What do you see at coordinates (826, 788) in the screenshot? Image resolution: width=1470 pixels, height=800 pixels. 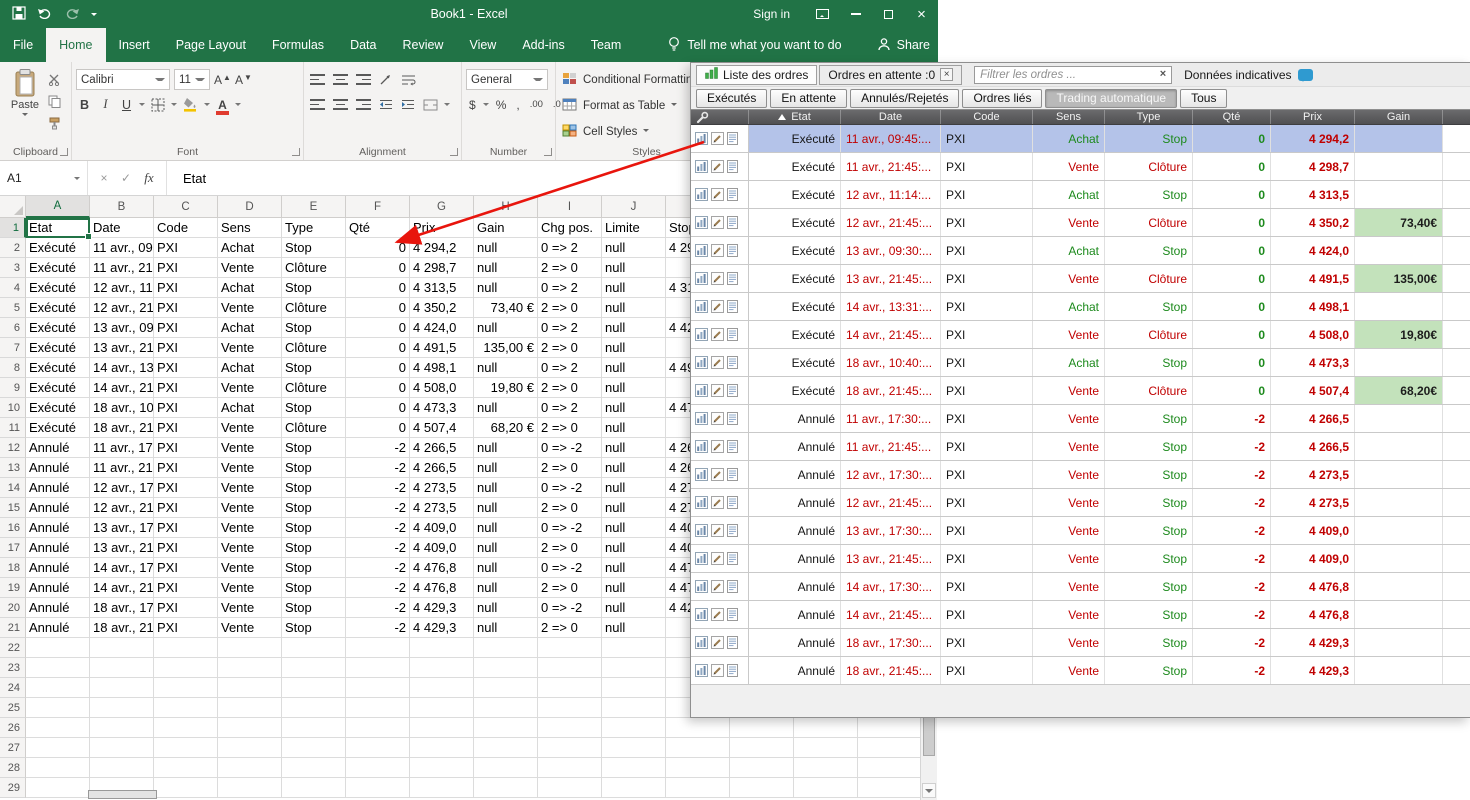 I see `cell-M29` at bounding box center [826, 788].